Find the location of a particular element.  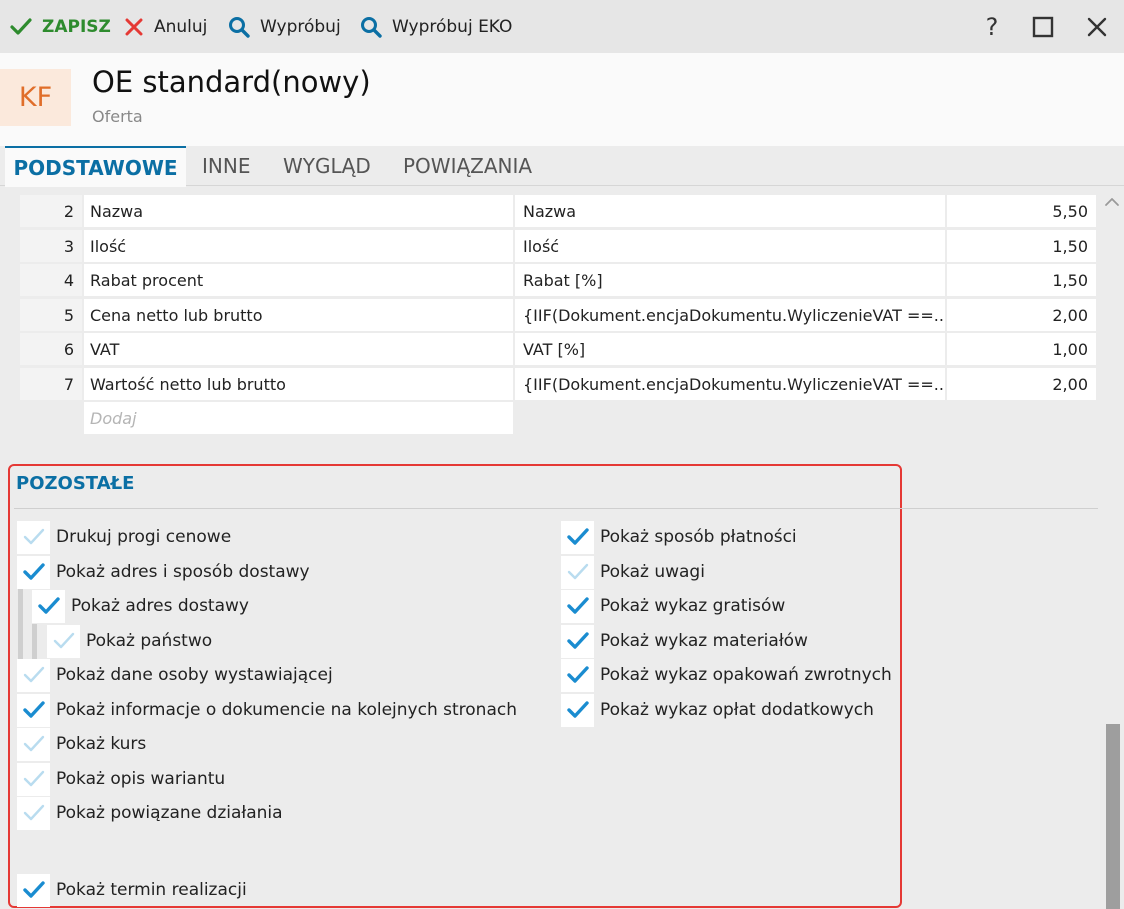

checkbox-sposob-platnosci: Pokaż sposób płatności is located at coordinates (679, 537).